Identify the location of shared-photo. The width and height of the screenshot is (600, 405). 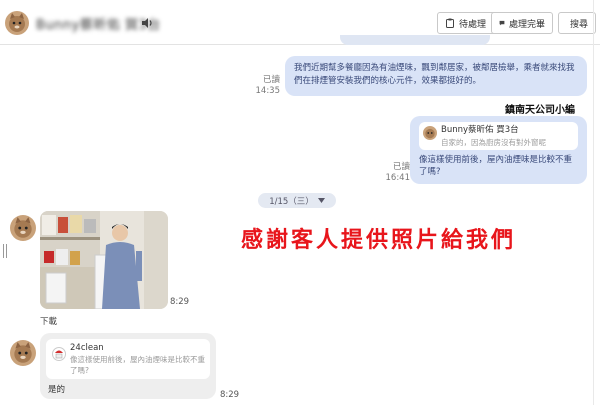
(104, 260).